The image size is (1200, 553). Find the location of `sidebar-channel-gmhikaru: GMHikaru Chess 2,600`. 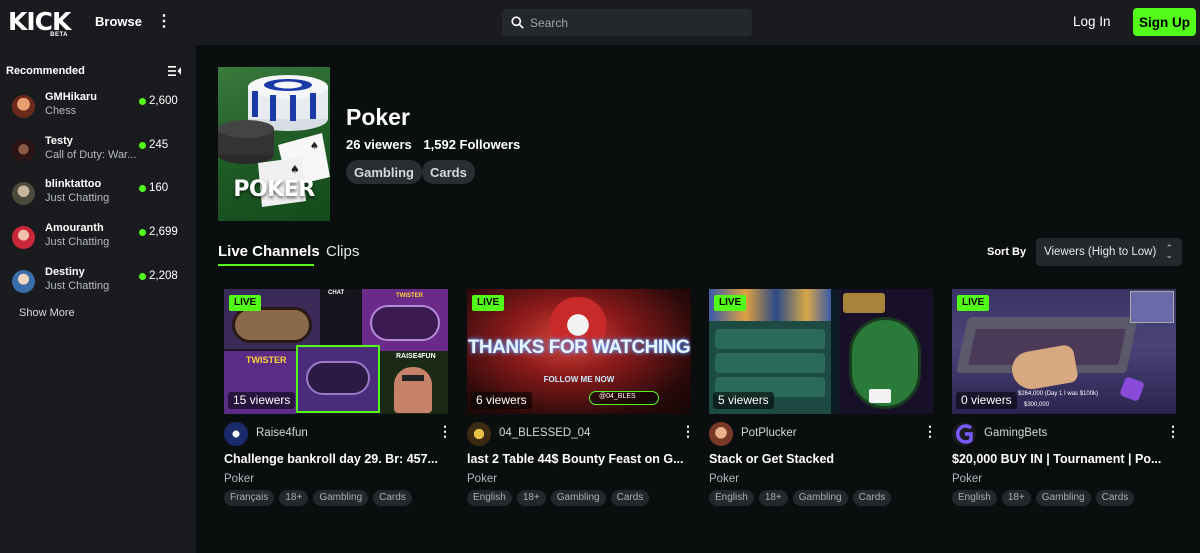

sidebar-channel-gmhikaru: GMHikaru Chess 2,600 is located at coordinates (98, 111).